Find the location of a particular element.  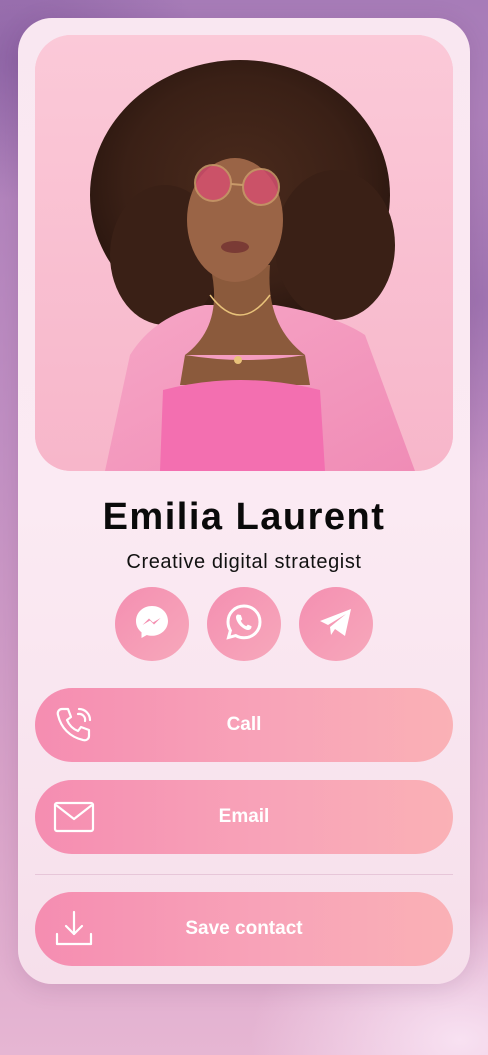

email-label: Email is located at coordinates (244, 816).